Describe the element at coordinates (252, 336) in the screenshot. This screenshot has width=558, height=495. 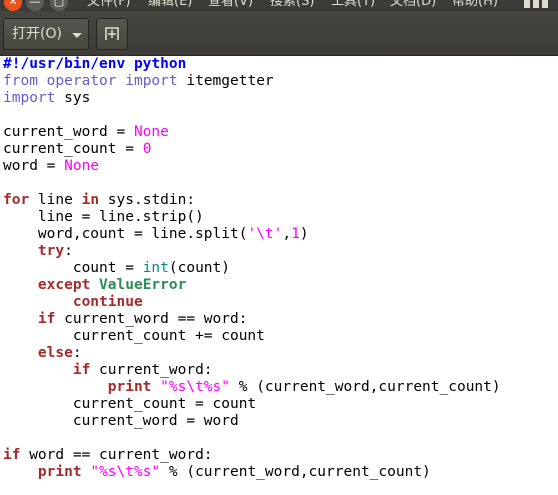
I see `code-line: current_count += count` at that location.